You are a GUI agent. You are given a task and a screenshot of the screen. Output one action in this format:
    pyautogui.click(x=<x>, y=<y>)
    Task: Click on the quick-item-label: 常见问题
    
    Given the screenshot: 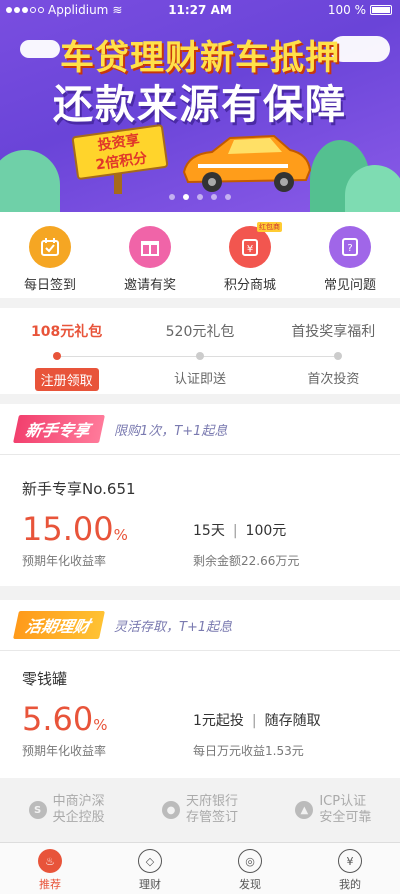 What is the action you would take?
    pyautogui.click(x=349, y=285)
    